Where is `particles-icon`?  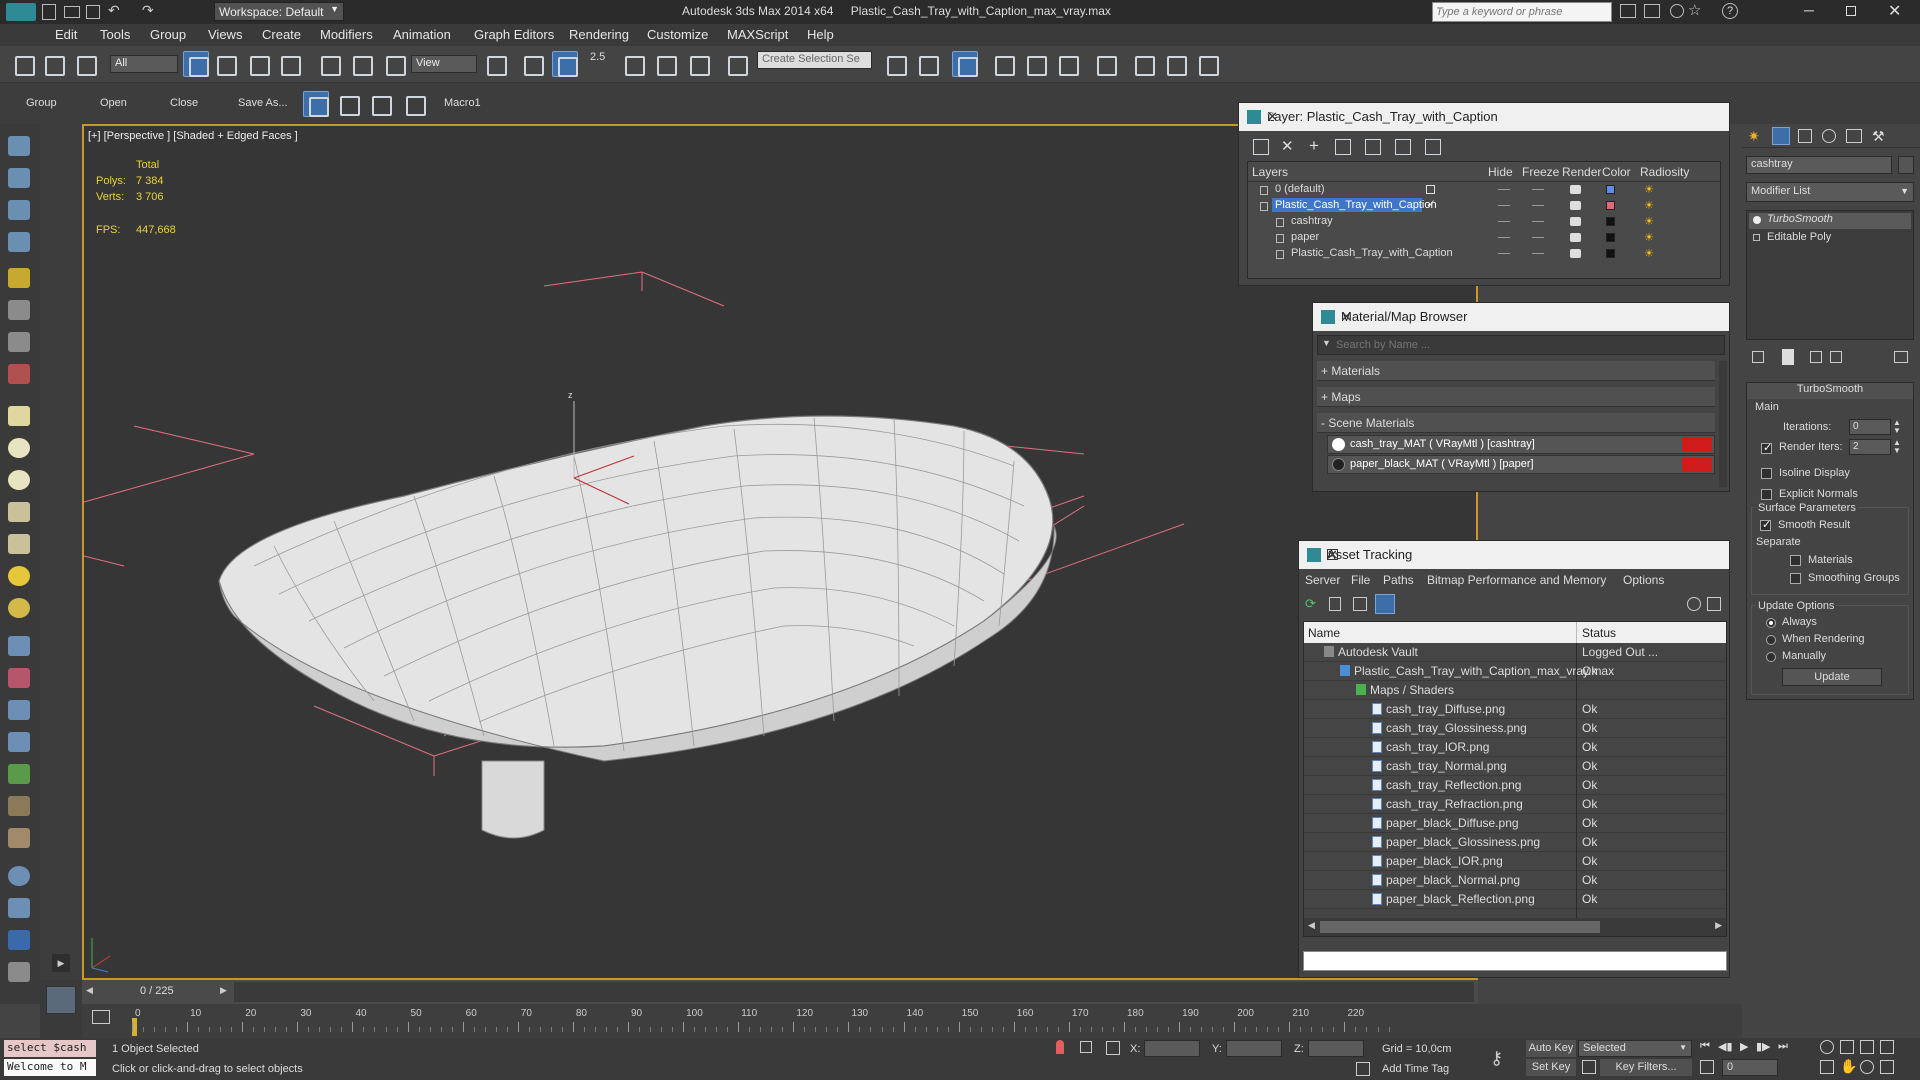
particles-icon is located at coordinates (19, 646).